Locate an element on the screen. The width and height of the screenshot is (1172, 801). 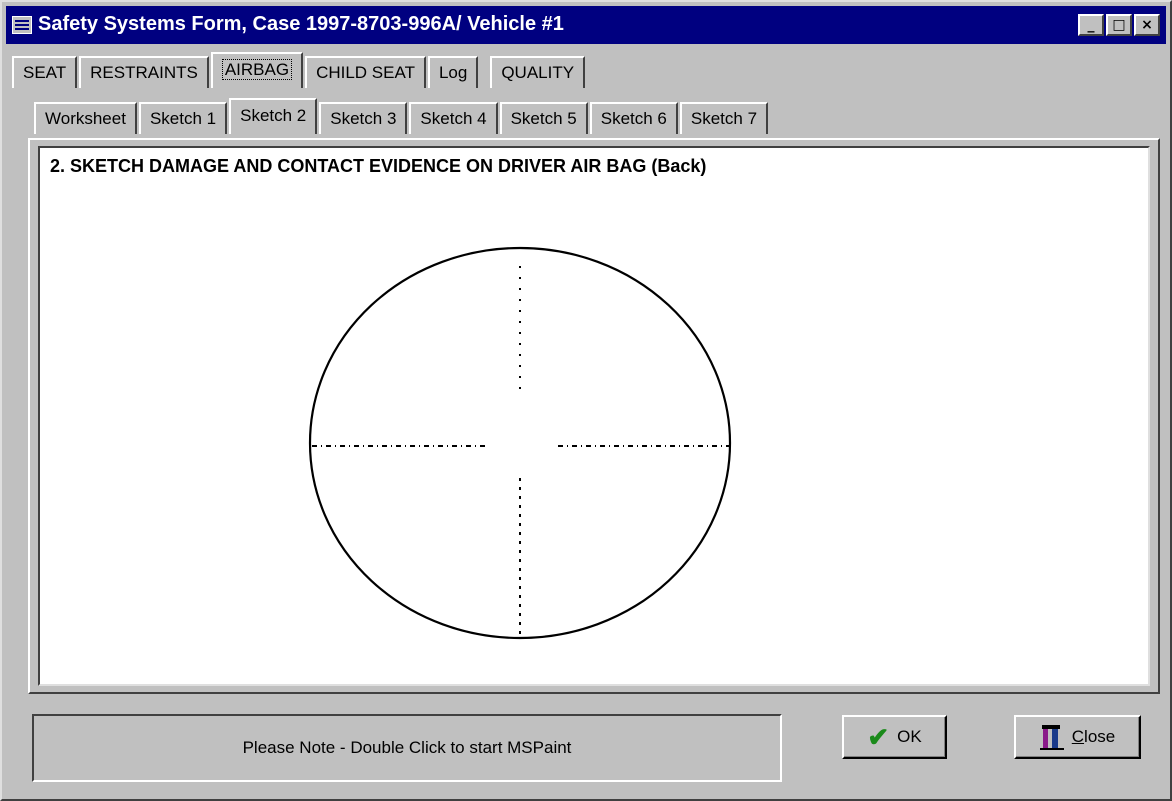
tab-log: Log is located at coordinates (453, 72).